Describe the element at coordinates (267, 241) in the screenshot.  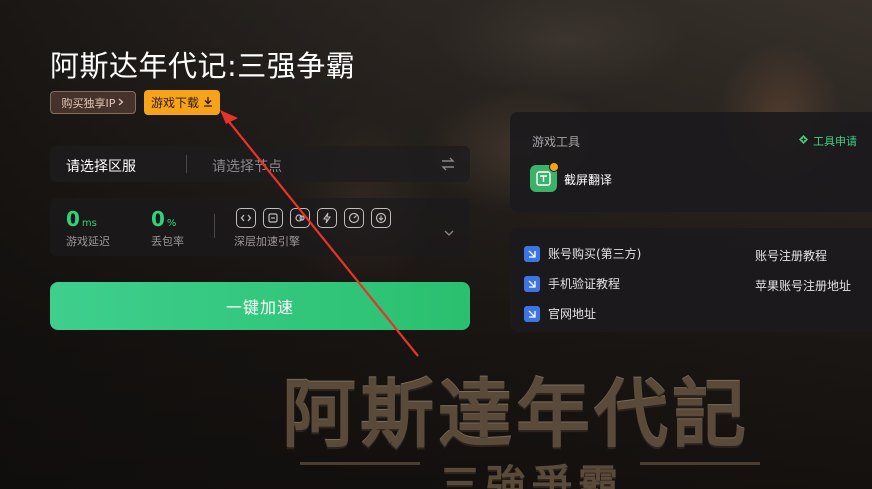
I see `engine-label: 深层加速引擎` at that location.